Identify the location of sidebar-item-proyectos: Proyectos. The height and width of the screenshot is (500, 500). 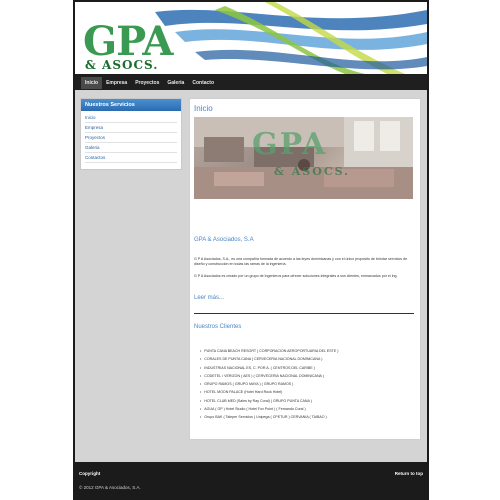
(131, 138).